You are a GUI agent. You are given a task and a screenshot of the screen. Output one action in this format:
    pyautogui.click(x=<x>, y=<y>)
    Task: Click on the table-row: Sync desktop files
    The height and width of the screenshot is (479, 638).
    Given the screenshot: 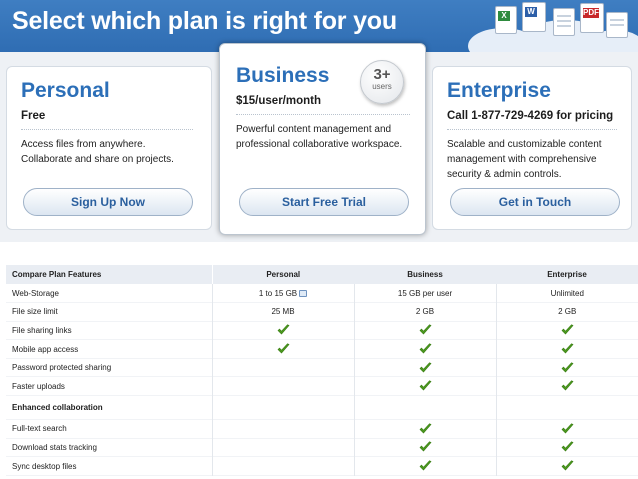 What is the action you would take?
    pyautogui.click(x=322, y=466)
    